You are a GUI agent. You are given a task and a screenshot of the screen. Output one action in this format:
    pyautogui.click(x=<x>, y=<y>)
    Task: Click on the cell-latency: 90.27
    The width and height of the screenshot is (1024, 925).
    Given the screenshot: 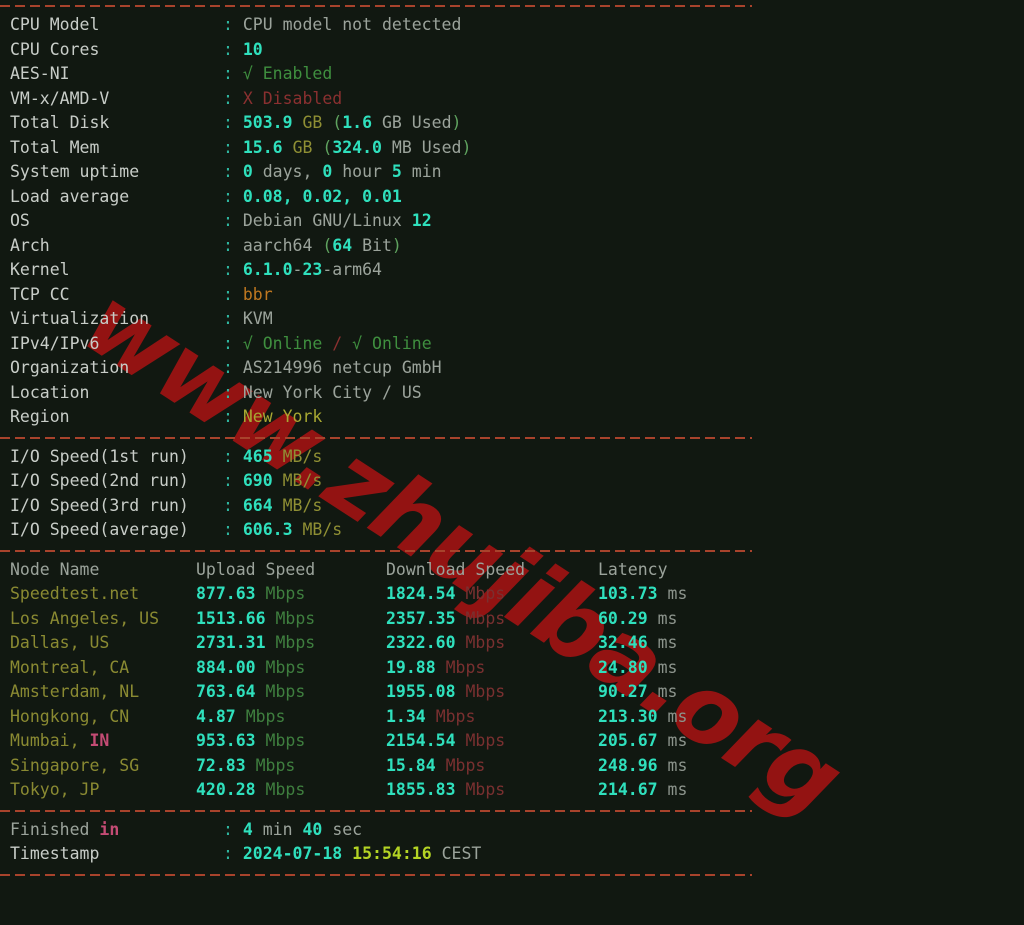 What is the action you would take?
    pyautogui.click(x=623, y=691)
    